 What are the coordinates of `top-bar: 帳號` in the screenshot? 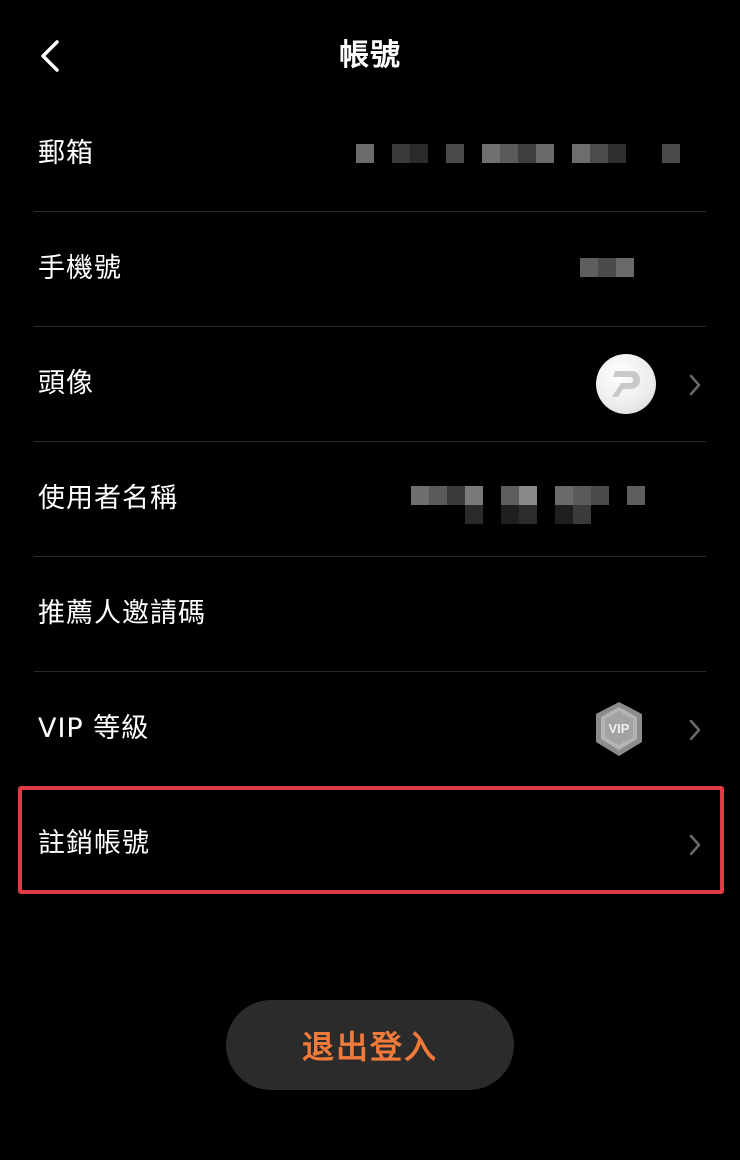 It's located at (370, 56).